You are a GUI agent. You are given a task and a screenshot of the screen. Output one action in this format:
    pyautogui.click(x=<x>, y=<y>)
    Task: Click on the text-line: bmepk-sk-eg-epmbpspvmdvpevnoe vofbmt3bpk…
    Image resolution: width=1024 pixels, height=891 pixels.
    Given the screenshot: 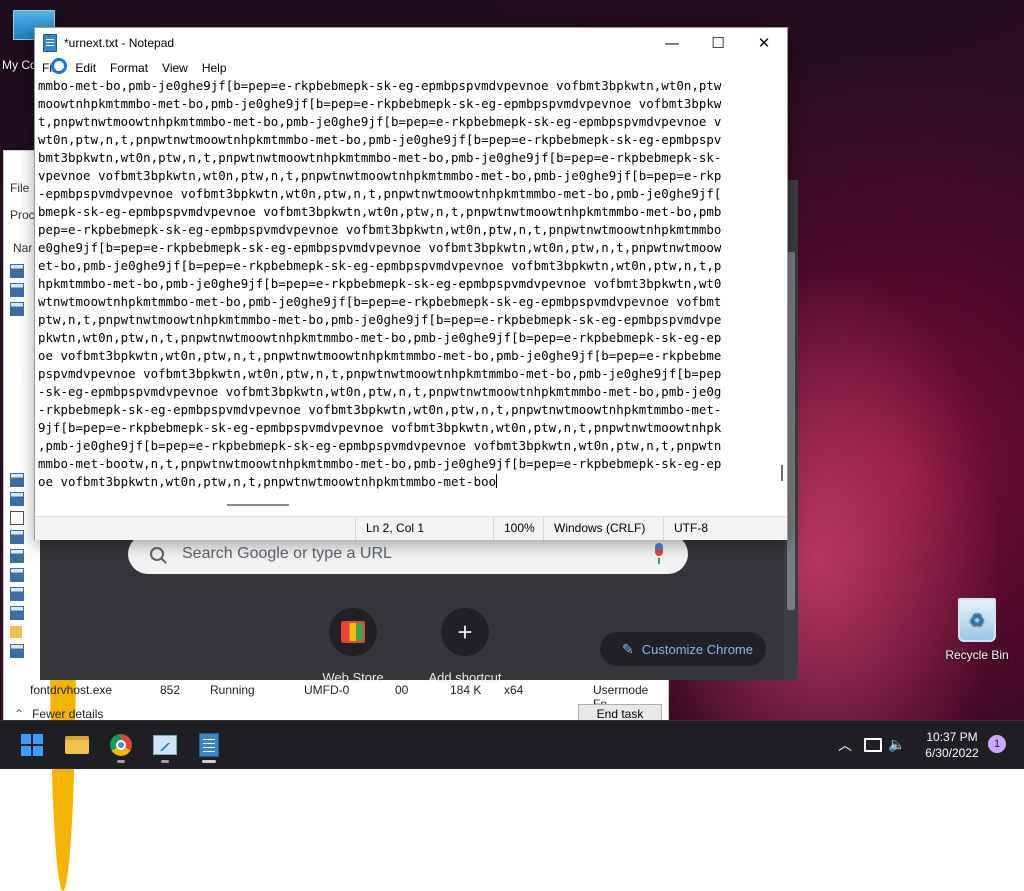 What is the action you would take?
    pyautogui.click(x=380, y=211)
    